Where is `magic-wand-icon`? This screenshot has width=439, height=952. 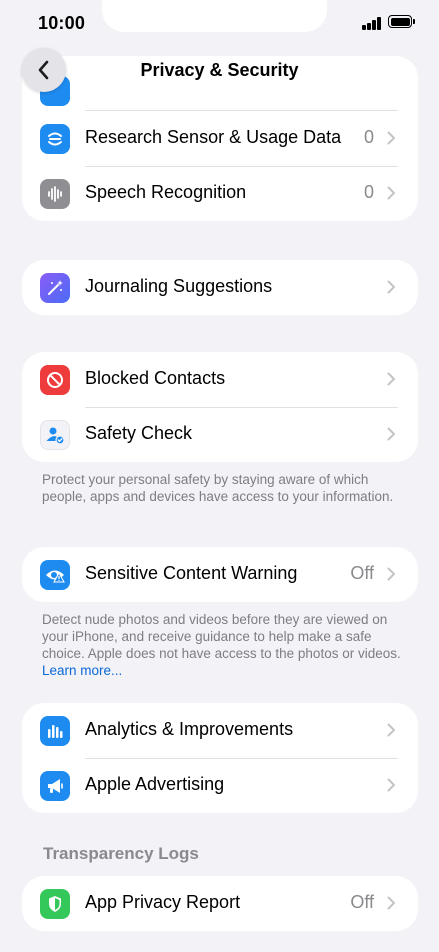
magic-wand-icon is located at coordinates (55, 288).